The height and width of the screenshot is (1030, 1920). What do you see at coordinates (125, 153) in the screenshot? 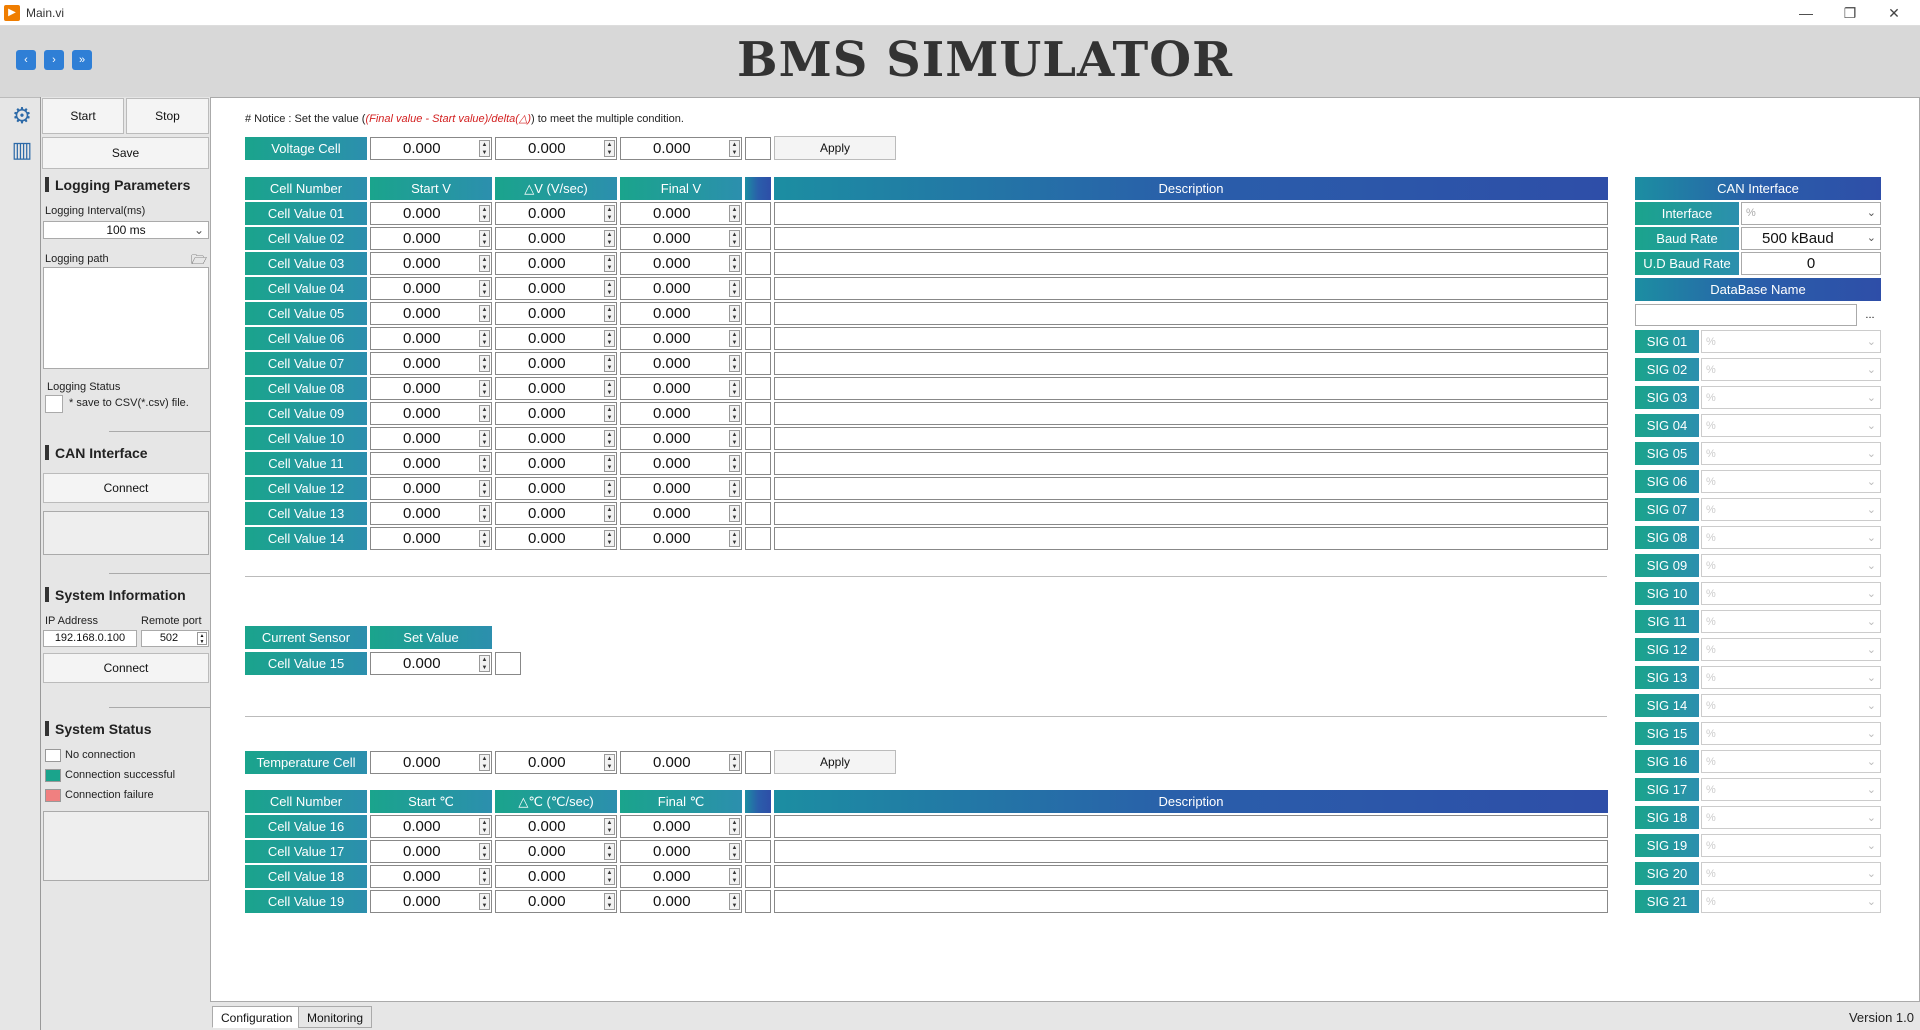
I see `save-button: Save` at bounding box center [125, 153].